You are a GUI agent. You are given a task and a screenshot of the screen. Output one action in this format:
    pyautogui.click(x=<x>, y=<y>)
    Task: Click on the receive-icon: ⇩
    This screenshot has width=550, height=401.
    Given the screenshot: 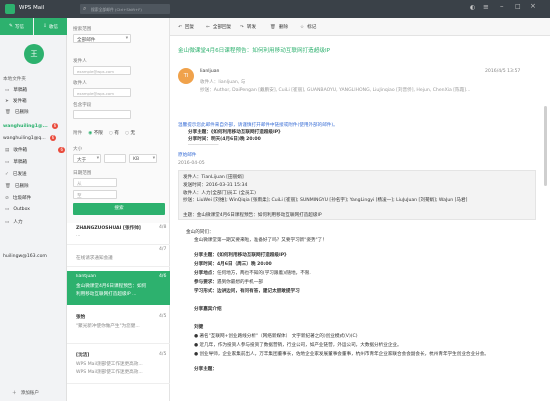 What is the action you would take?
    pyautogui.click(x=44, y=26)
    